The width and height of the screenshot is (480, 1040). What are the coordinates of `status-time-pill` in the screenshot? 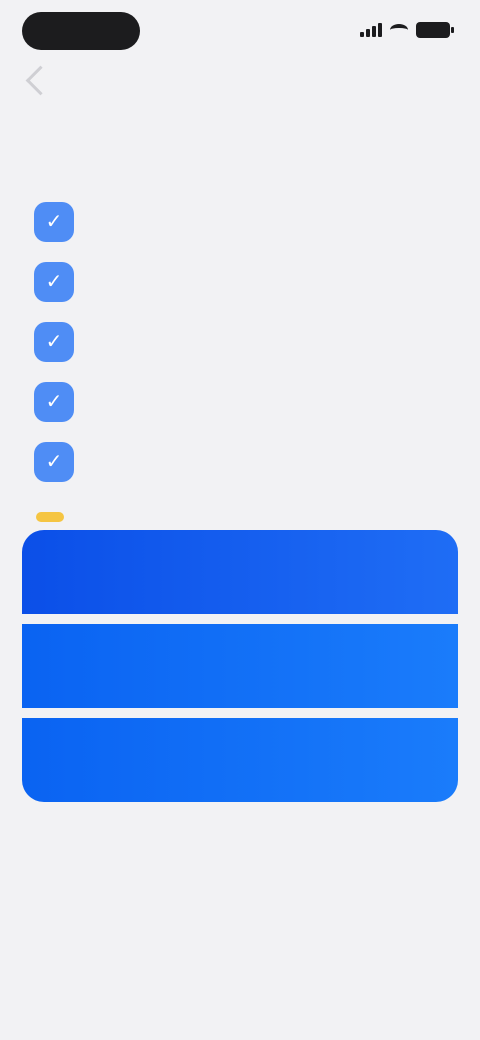 It's located at (81, 31).